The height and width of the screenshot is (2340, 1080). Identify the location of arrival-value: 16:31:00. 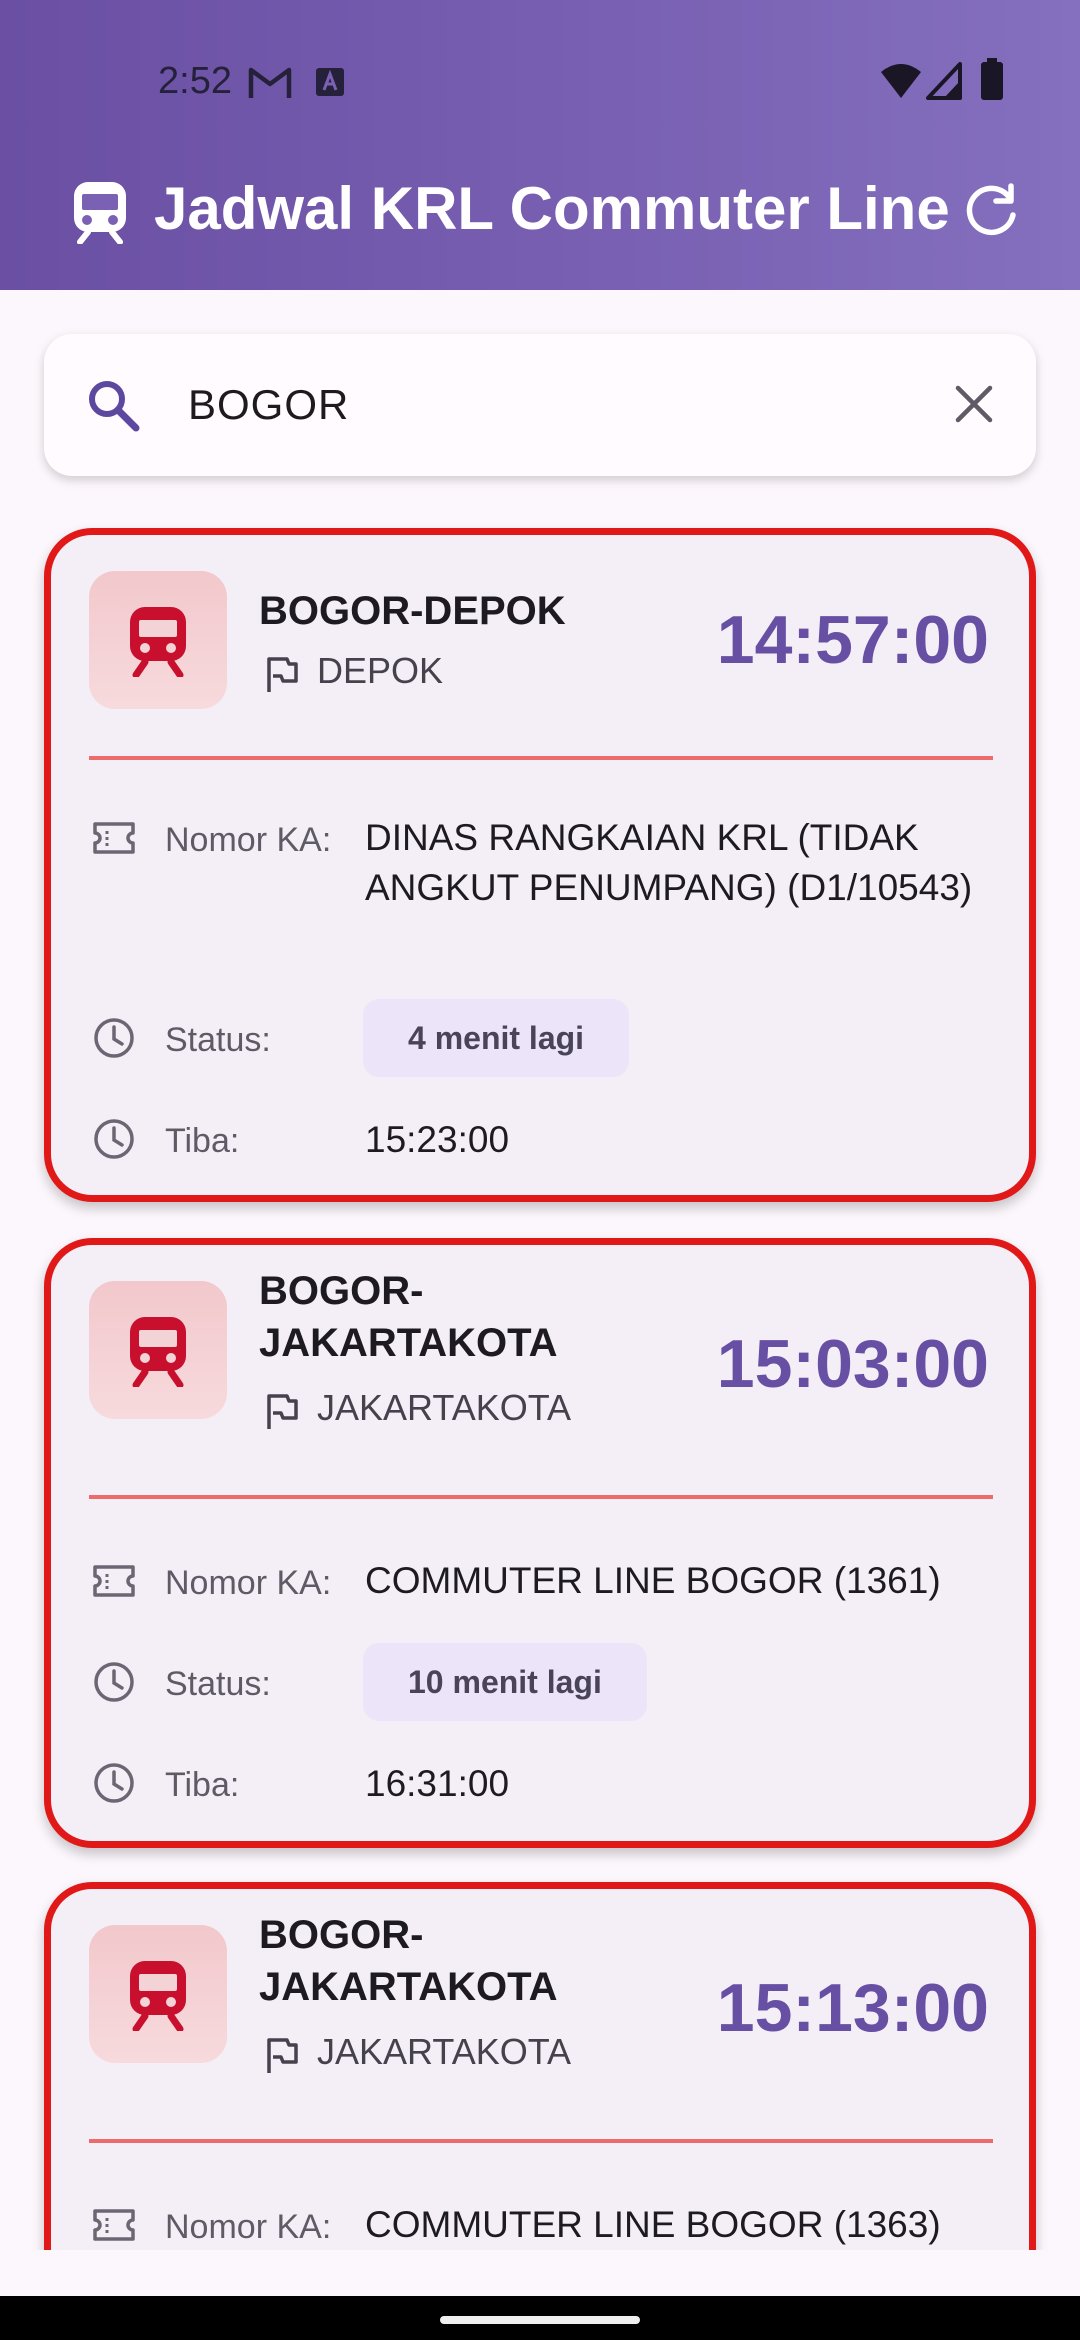
(437, 1783).